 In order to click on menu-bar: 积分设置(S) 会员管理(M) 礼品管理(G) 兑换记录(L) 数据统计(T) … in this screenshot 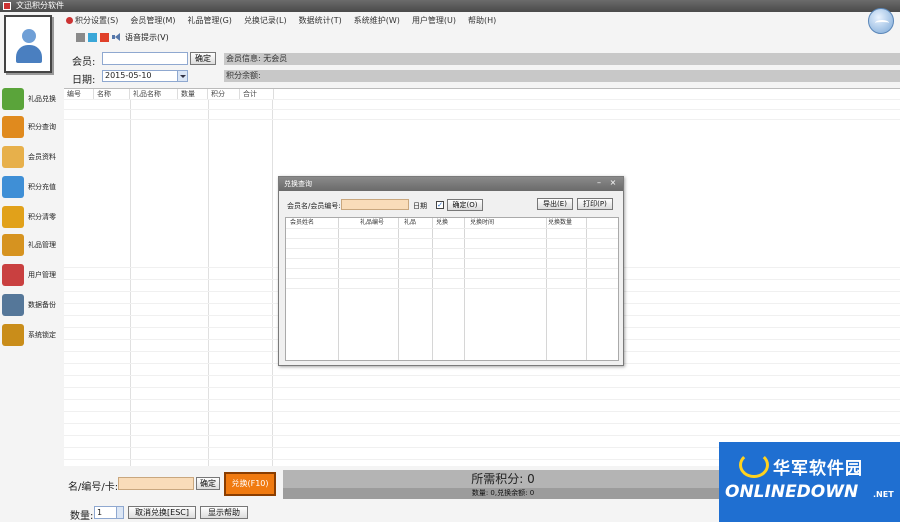, I will do `click(281, 21)`.